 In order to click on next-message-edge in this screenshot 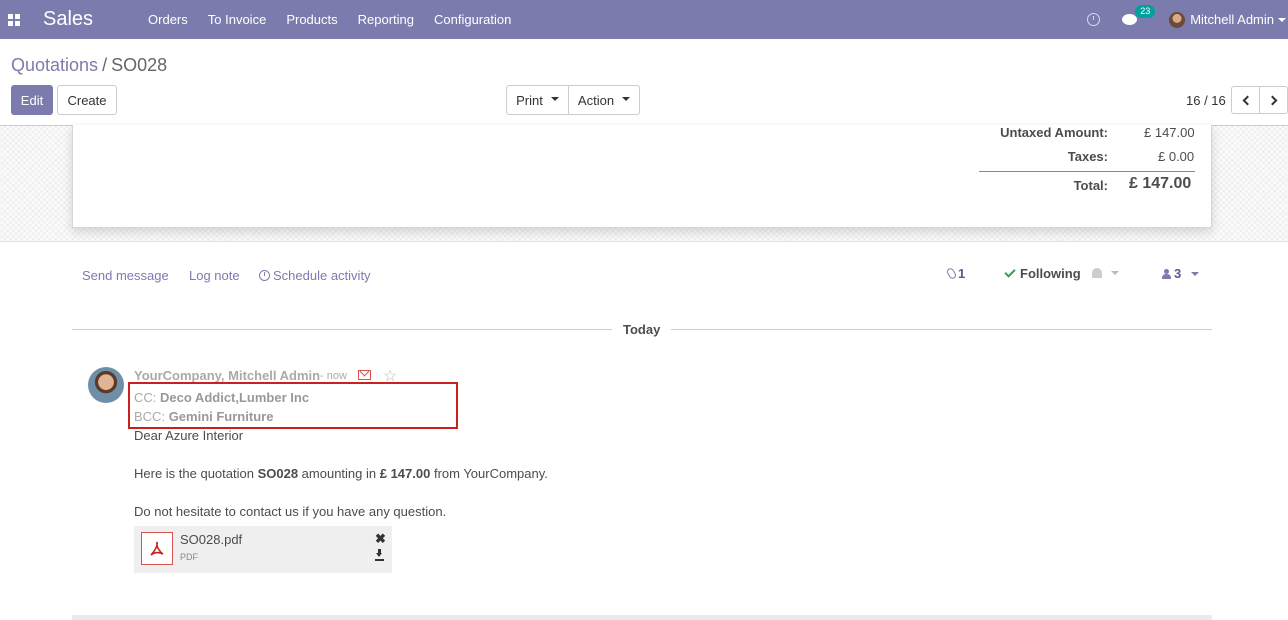, I will do `click(642, 617)`.